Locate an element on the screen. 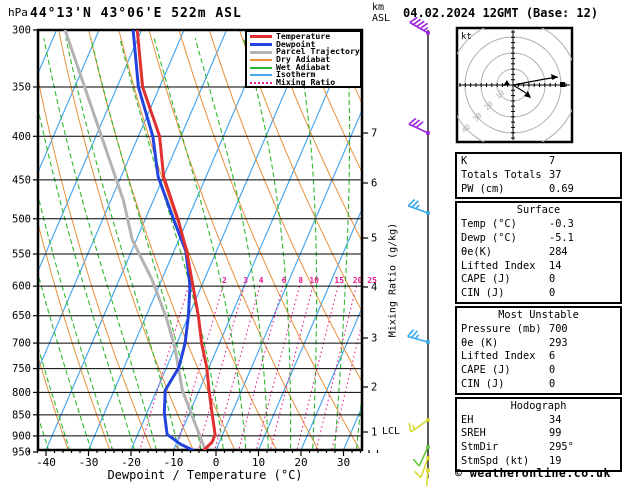  table-title: Most Unstable is located at coordinates (538, 314).